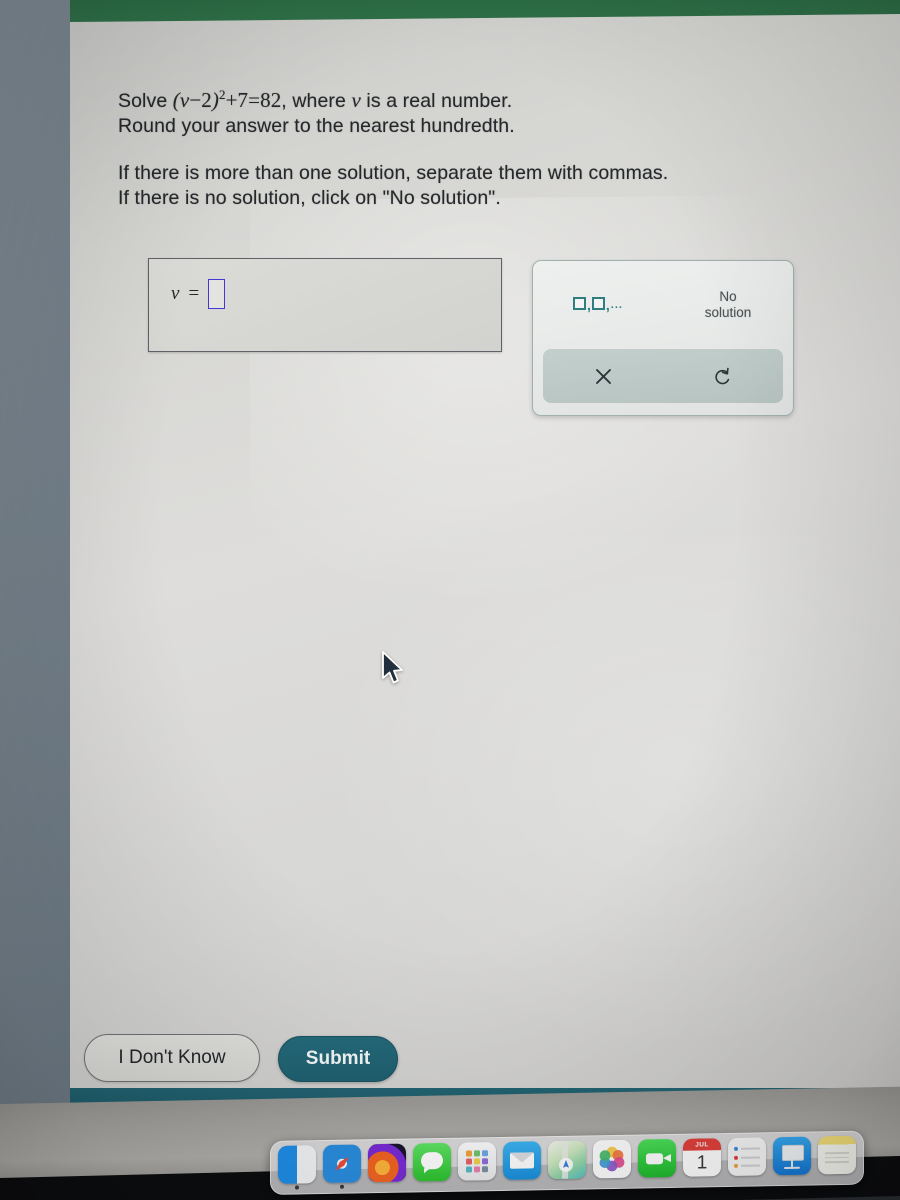 The height and width of the screenshot is (1200, 900). Describe the element at coordinates (217, 294) in the screenshot. I see `answer-value-field` at that location.